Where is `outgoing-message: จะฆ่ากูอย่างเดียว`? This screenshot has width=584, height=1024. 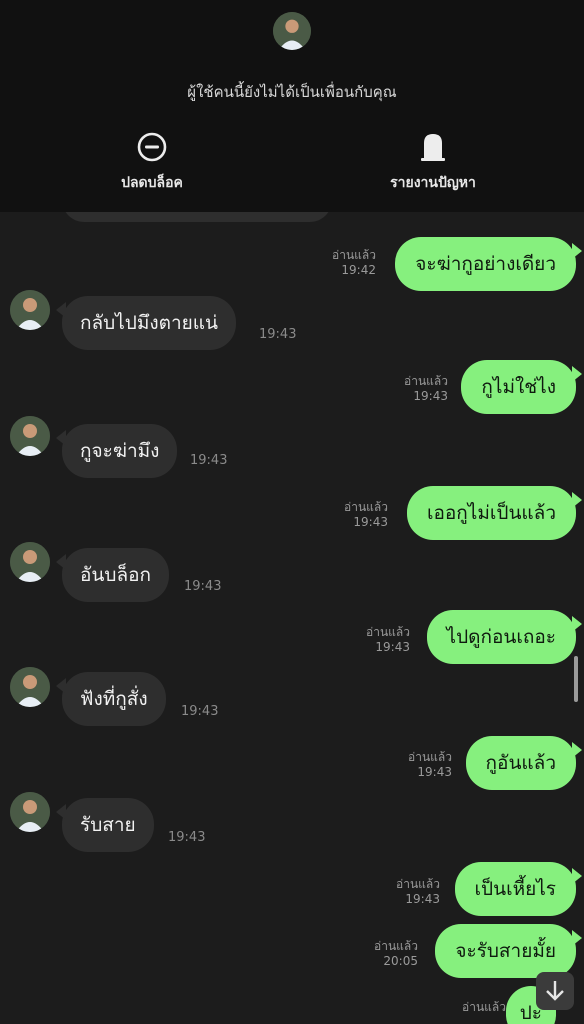
outgoing-message: จะฆ่ากูอย่างเดียว is located at coordinates (488, 264).